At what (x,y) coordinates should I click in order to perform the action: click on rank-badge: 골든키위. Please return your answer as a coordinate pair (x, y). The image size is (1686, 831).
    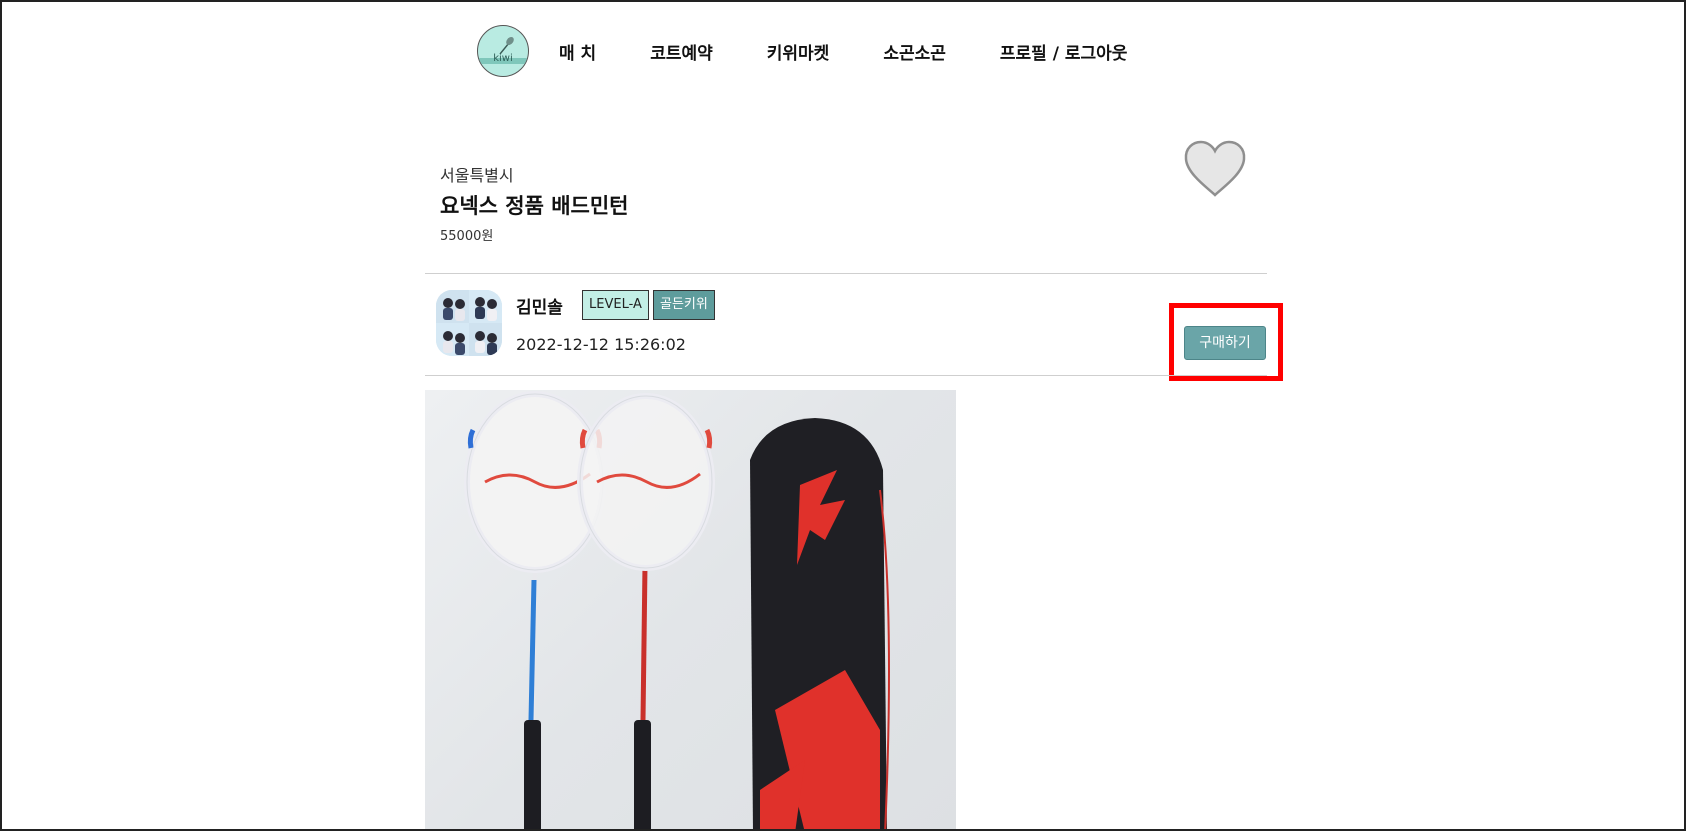
    Looking at the image, I should click on (684, 305).